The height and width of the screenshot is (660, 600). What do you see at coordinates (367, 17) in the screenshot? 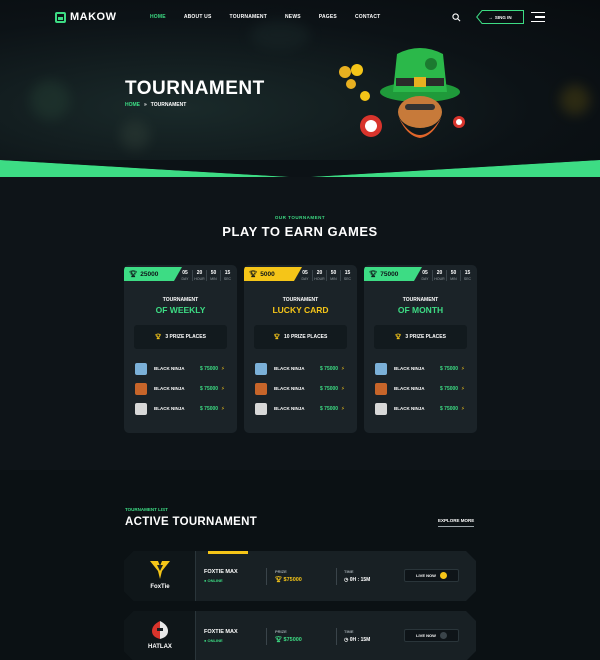
I see `nav-contact: CONTACT` at bounding box center [367, 17].